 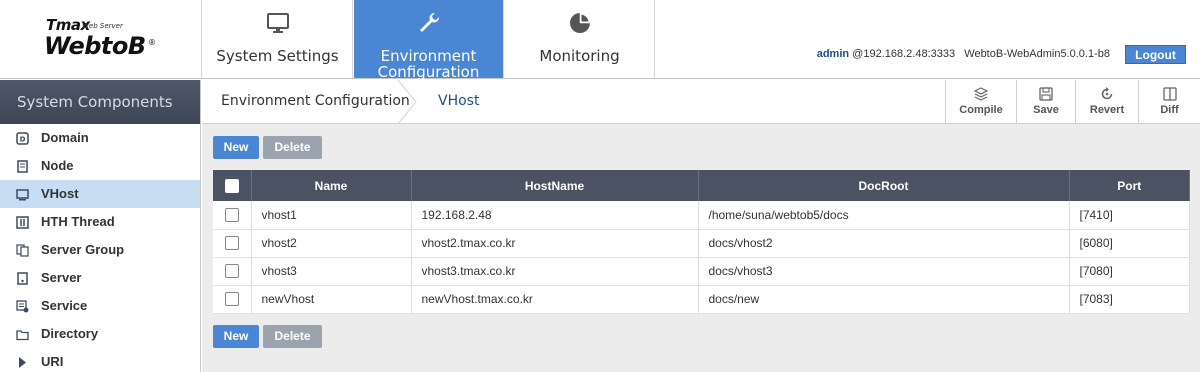 I want to click on cell-port: [7080], so click(x=1129, y=271).